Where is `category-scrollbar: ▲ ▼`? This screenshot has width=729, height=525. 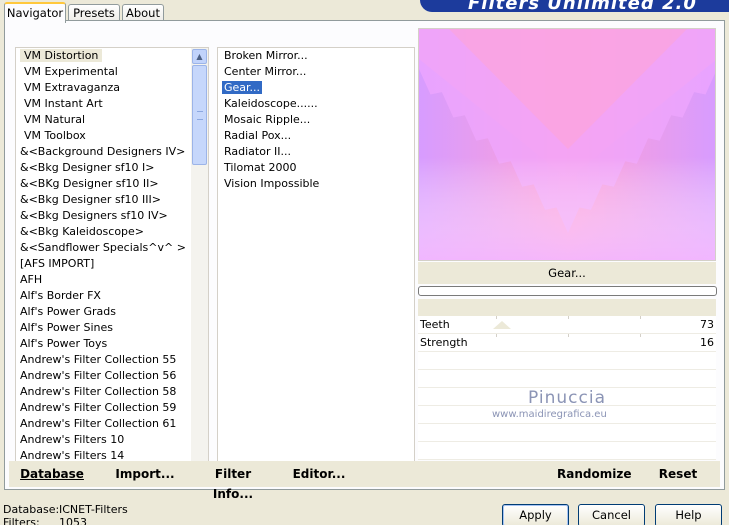
category-scrollbar: ▲ ▼ is located at coordinates (199, 263).